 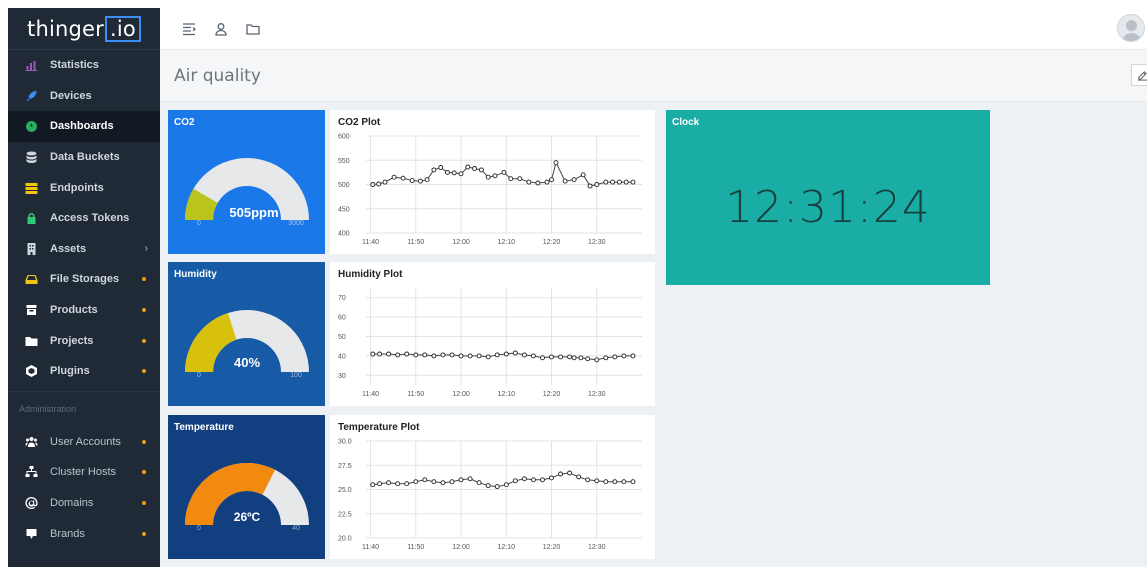 I want to click on sidebar-item-products: Products, so click(x=84, y=310).